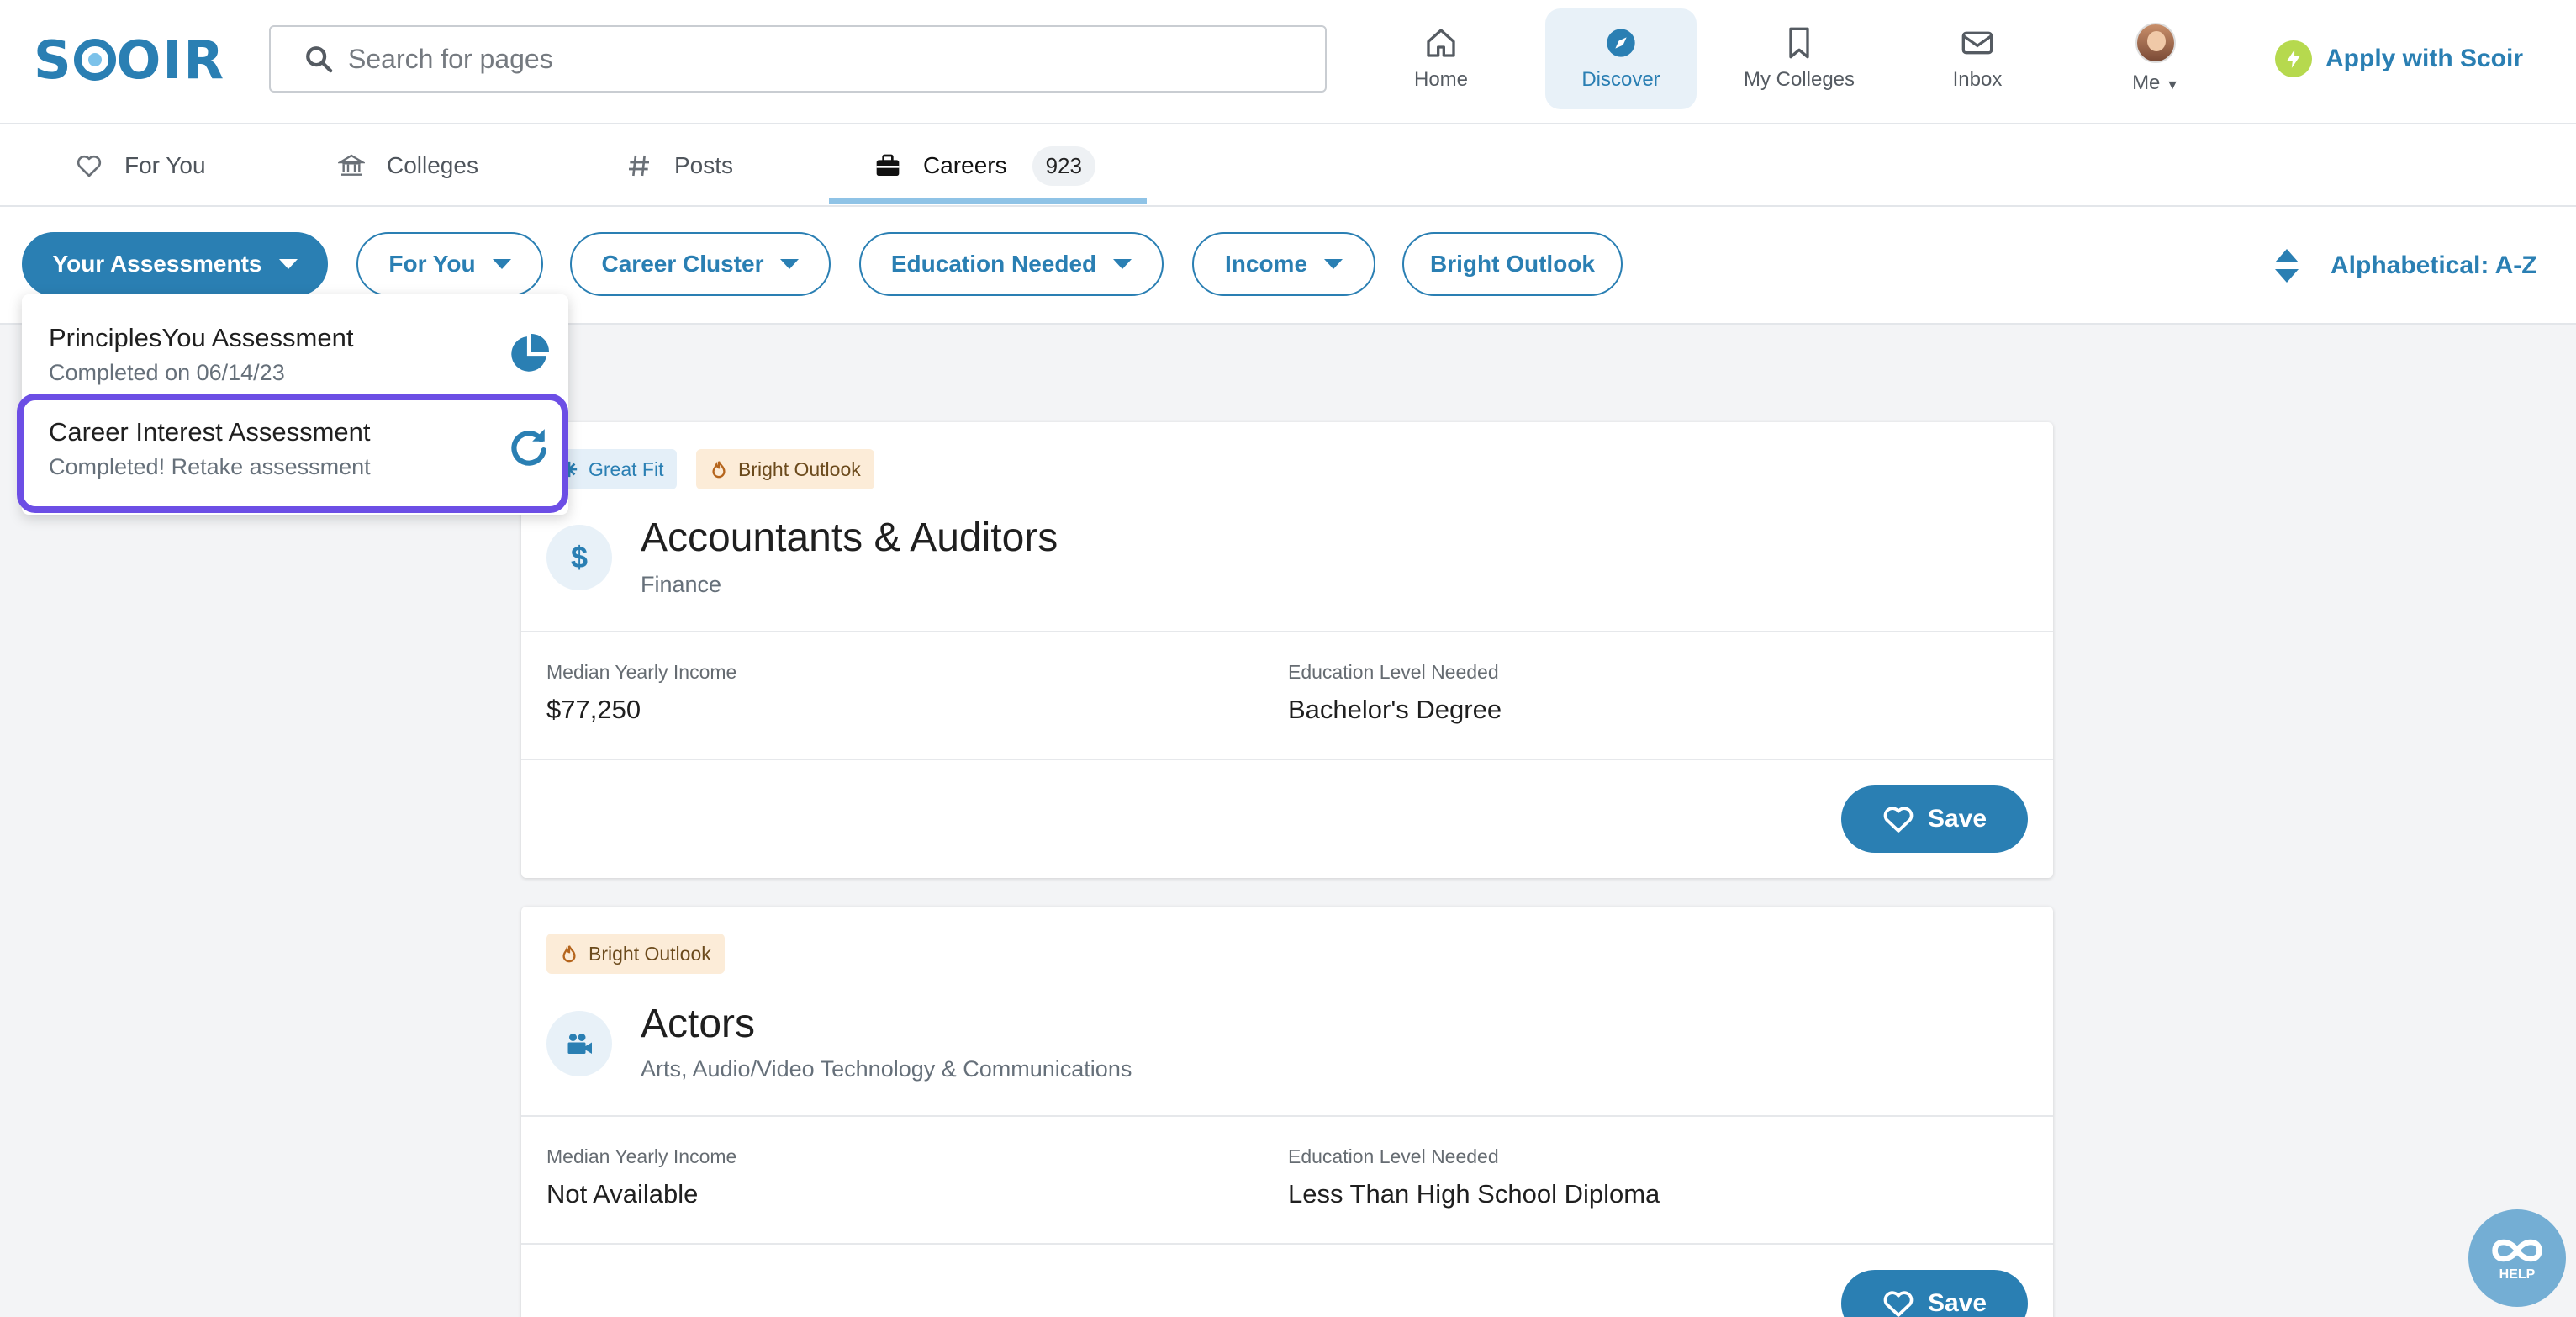 Image resolution: width=2576 pixels, height=1317 pixels. Describe the element at coordinates (1799, 43) in the screenshot. I see `bookmark-icon` at that location.